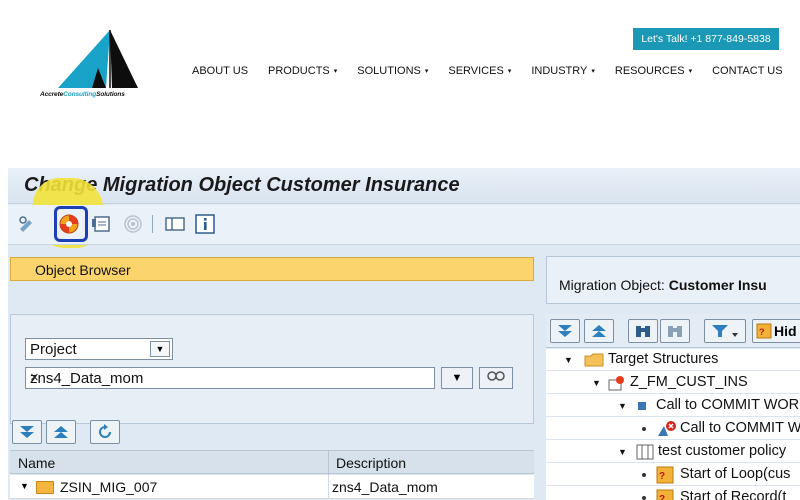 This screenshot has width=800, height=500. I want to click on migration-object-label: Migration Object: Customer Insu, so click(663, 285).